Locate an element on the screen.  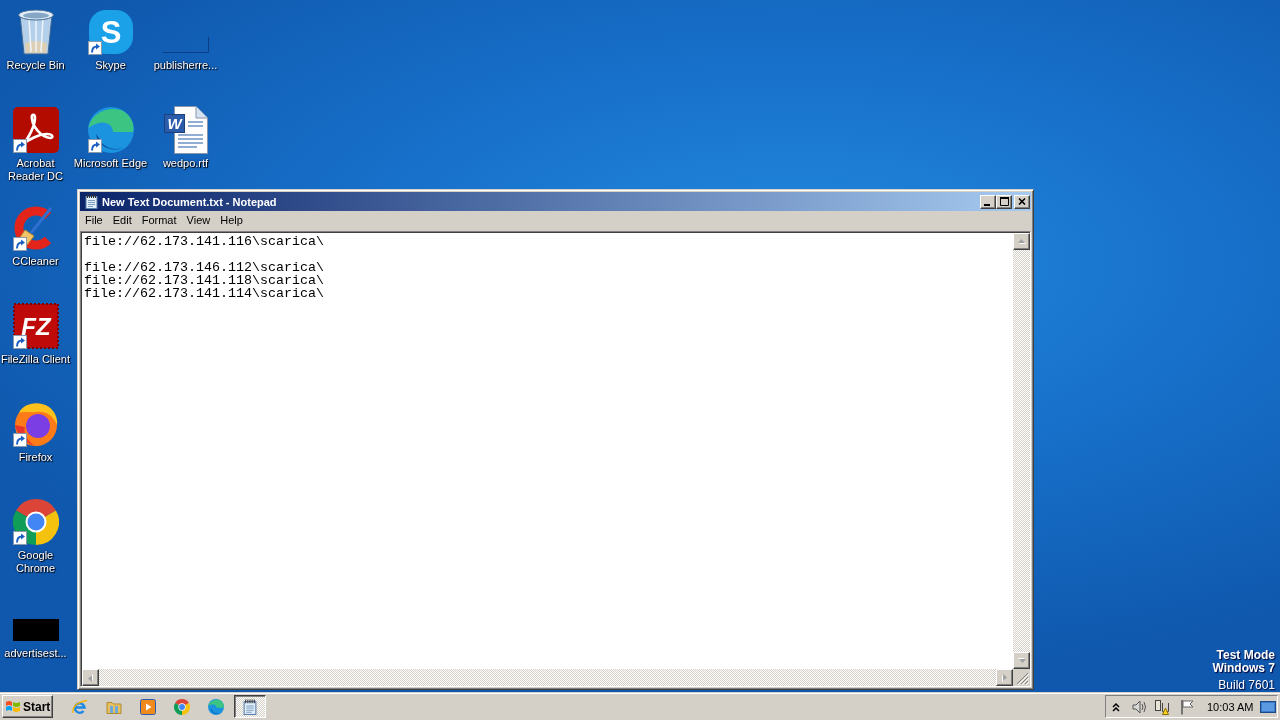
flag-icon is located at coordinates (1187, 706).